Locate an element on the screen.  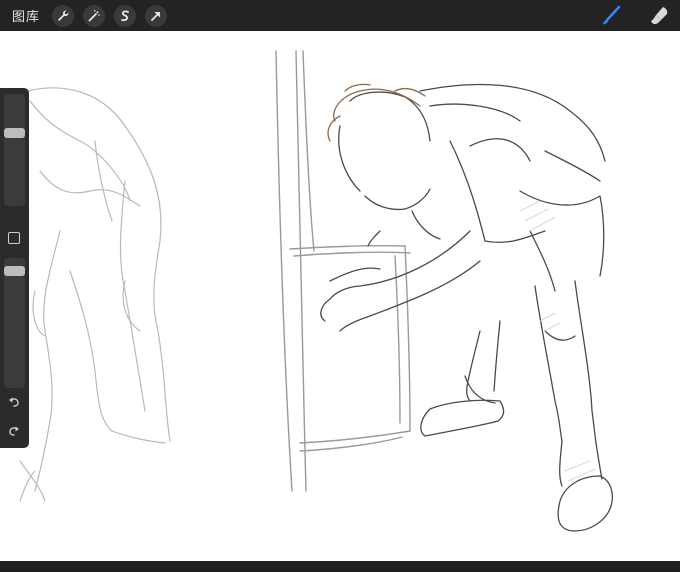
wrench-icon is located at coordinates (63, 15).